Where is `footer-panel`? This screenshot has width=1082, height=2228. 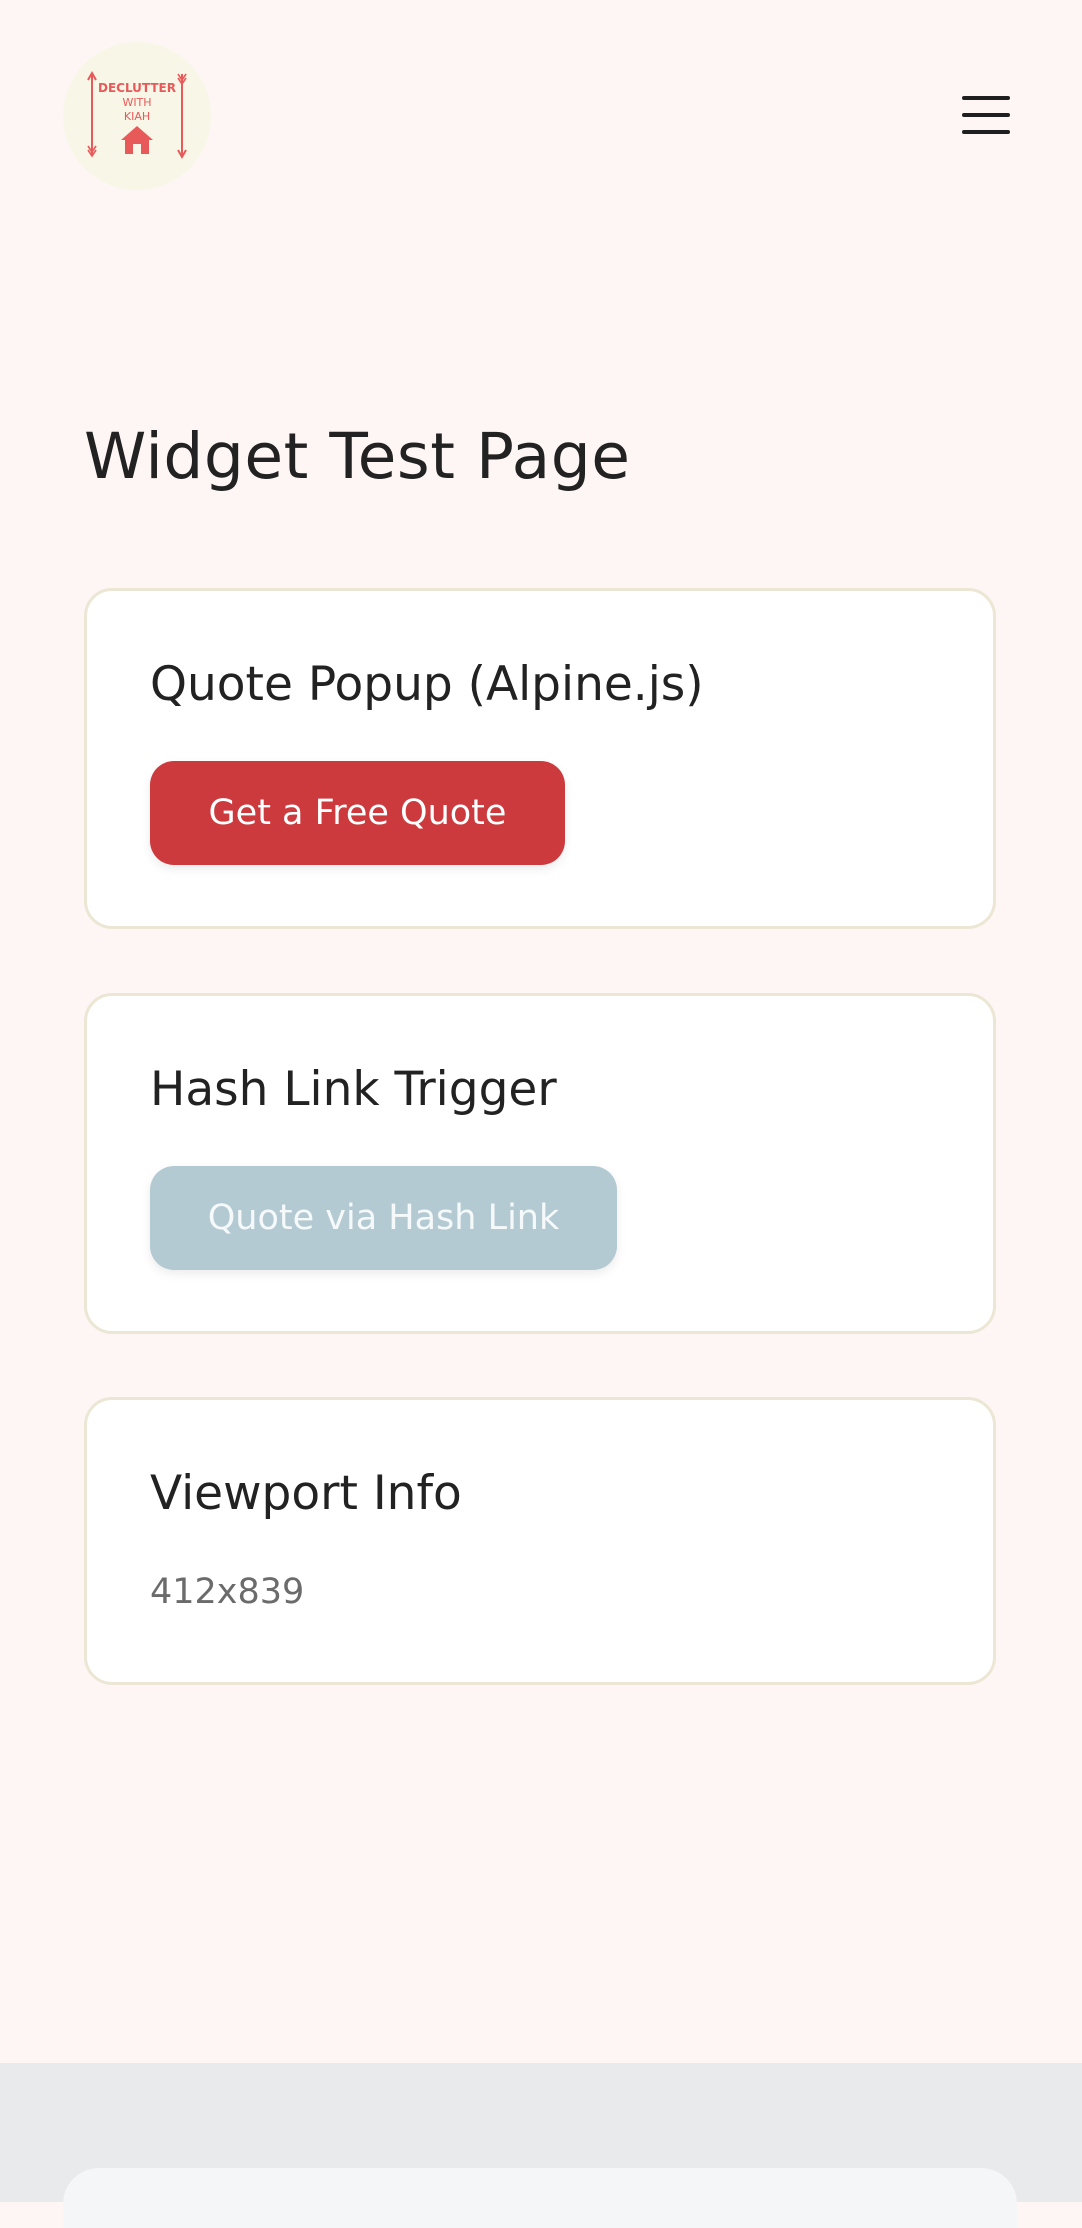 footer-panel is located at coordinates (540, 2198).